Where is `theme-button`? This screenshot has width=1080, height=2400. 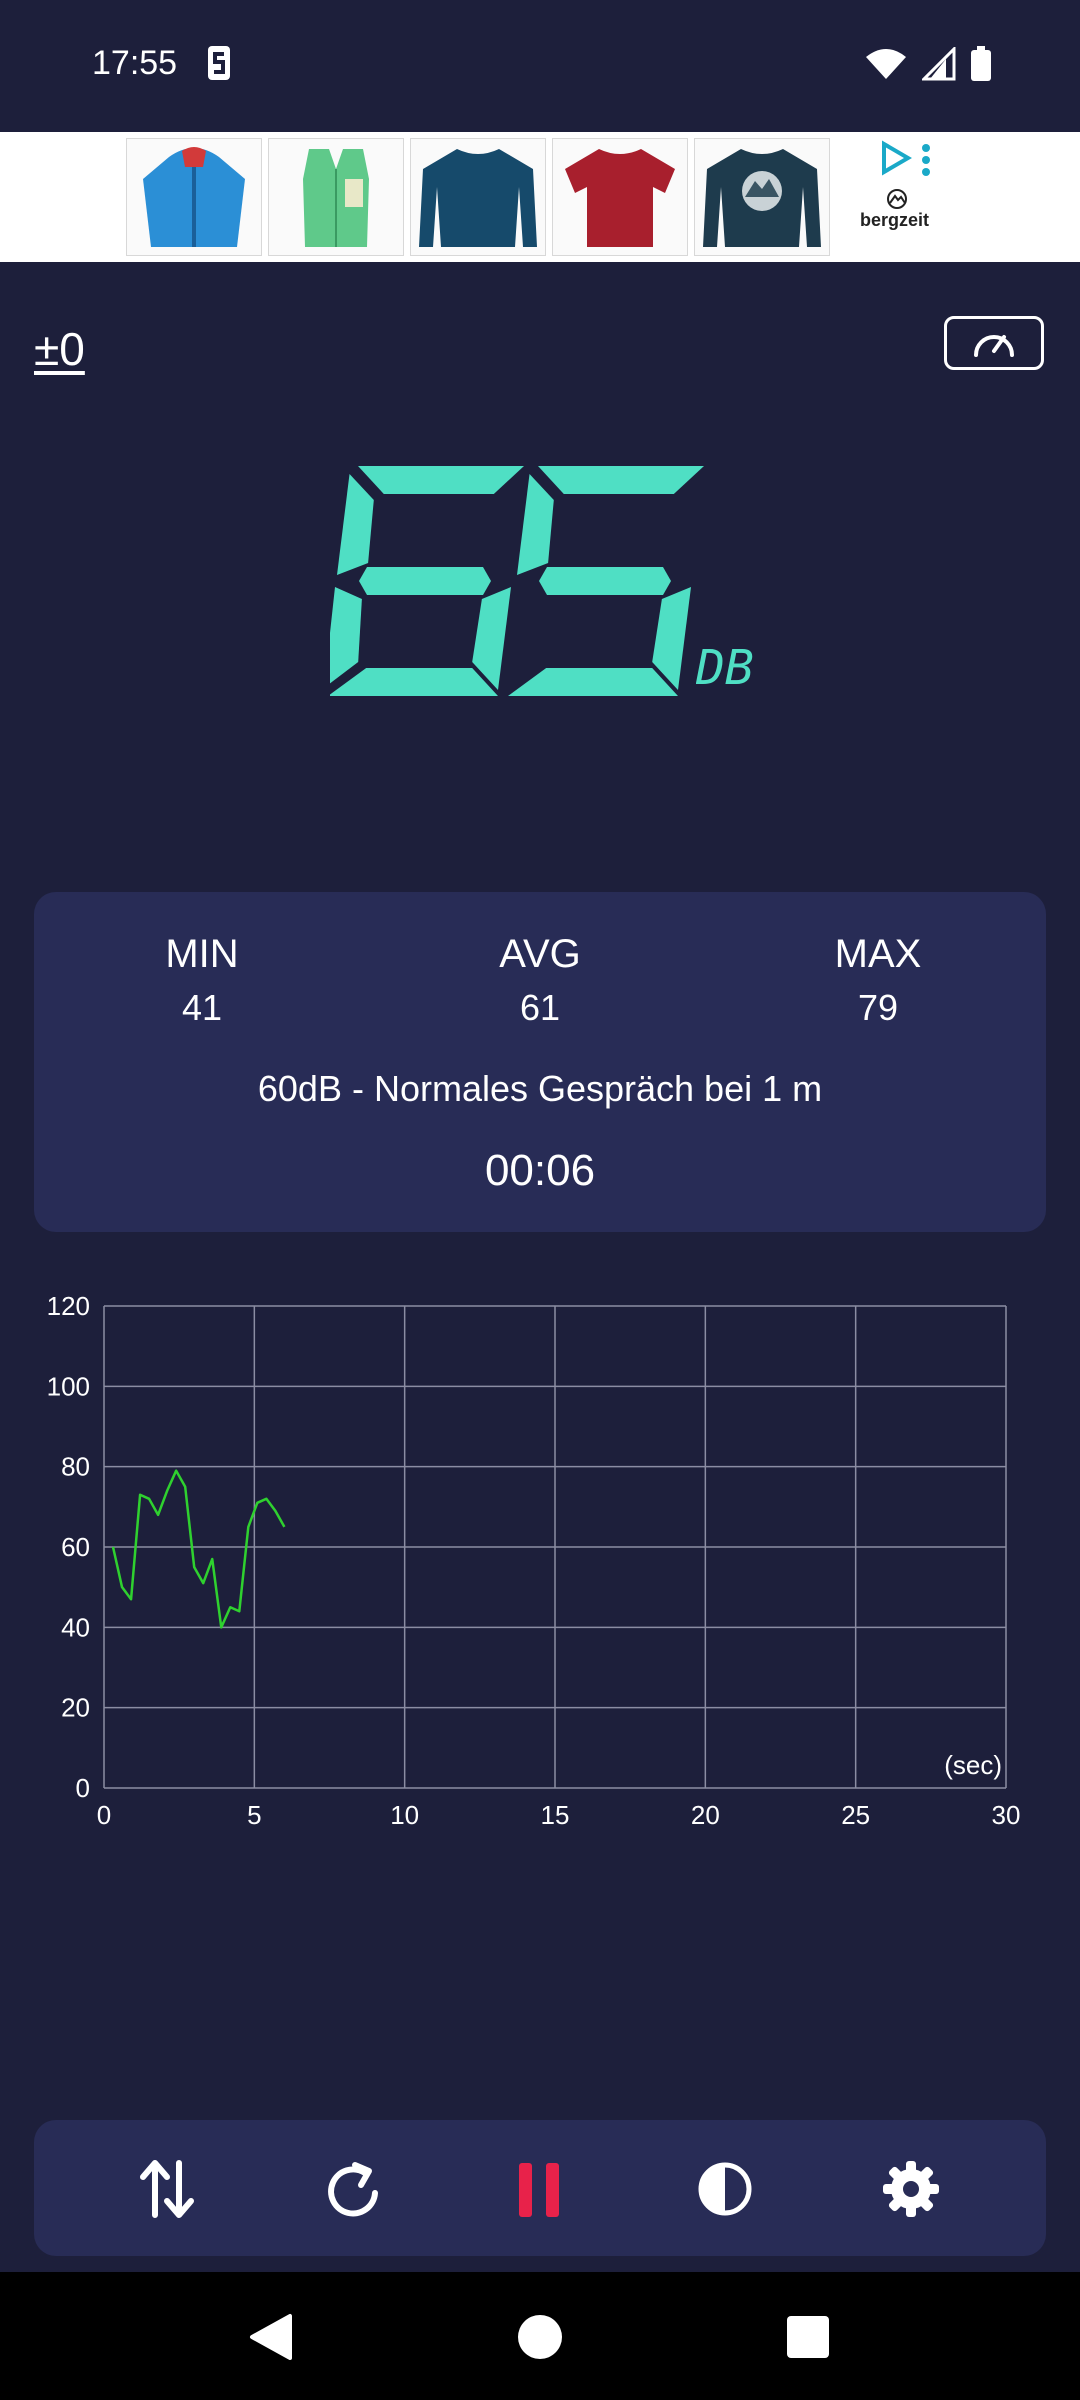
theme-button is located at coordinates (725, 2189).